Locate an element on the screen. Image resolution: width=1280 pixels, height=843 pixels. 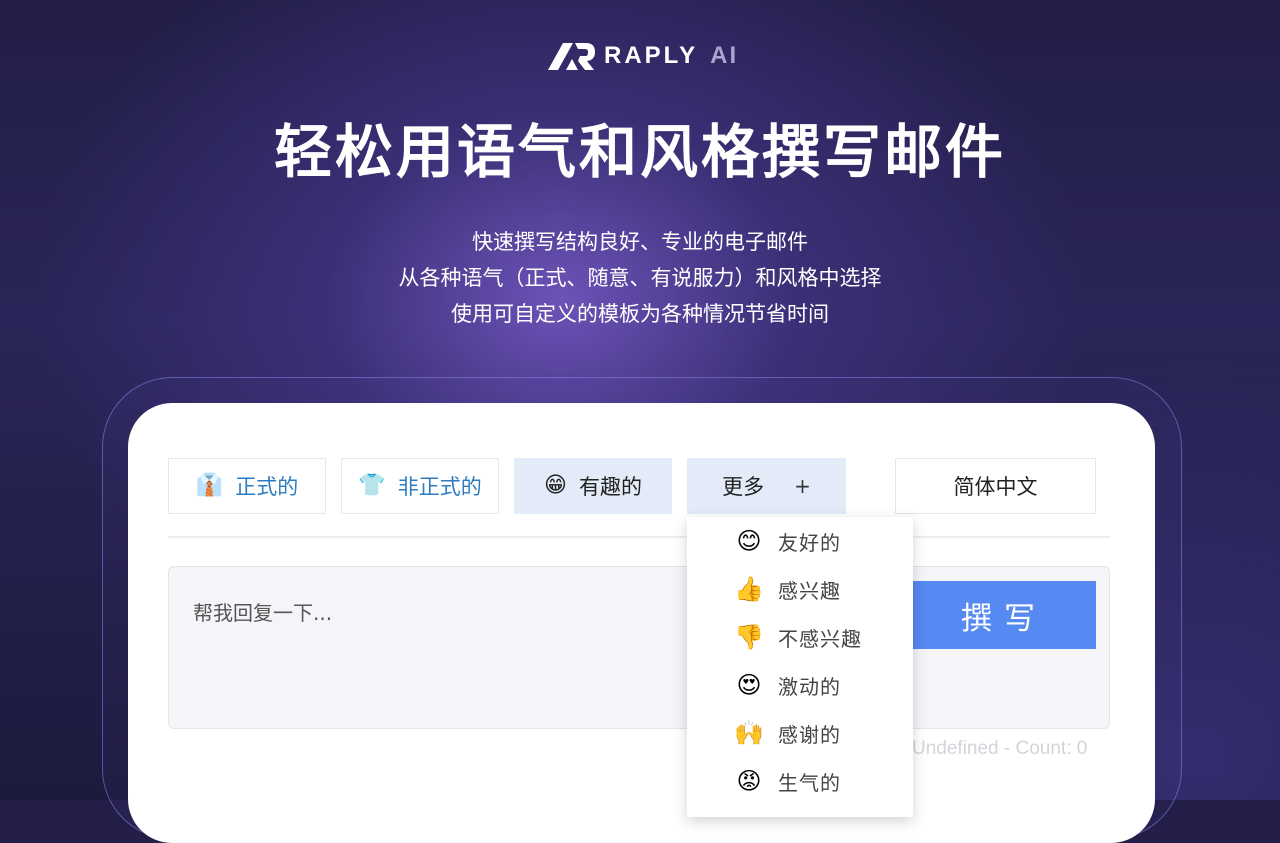
menu-item-angry: 😡 生气的 is located at coordinates (800, 781).